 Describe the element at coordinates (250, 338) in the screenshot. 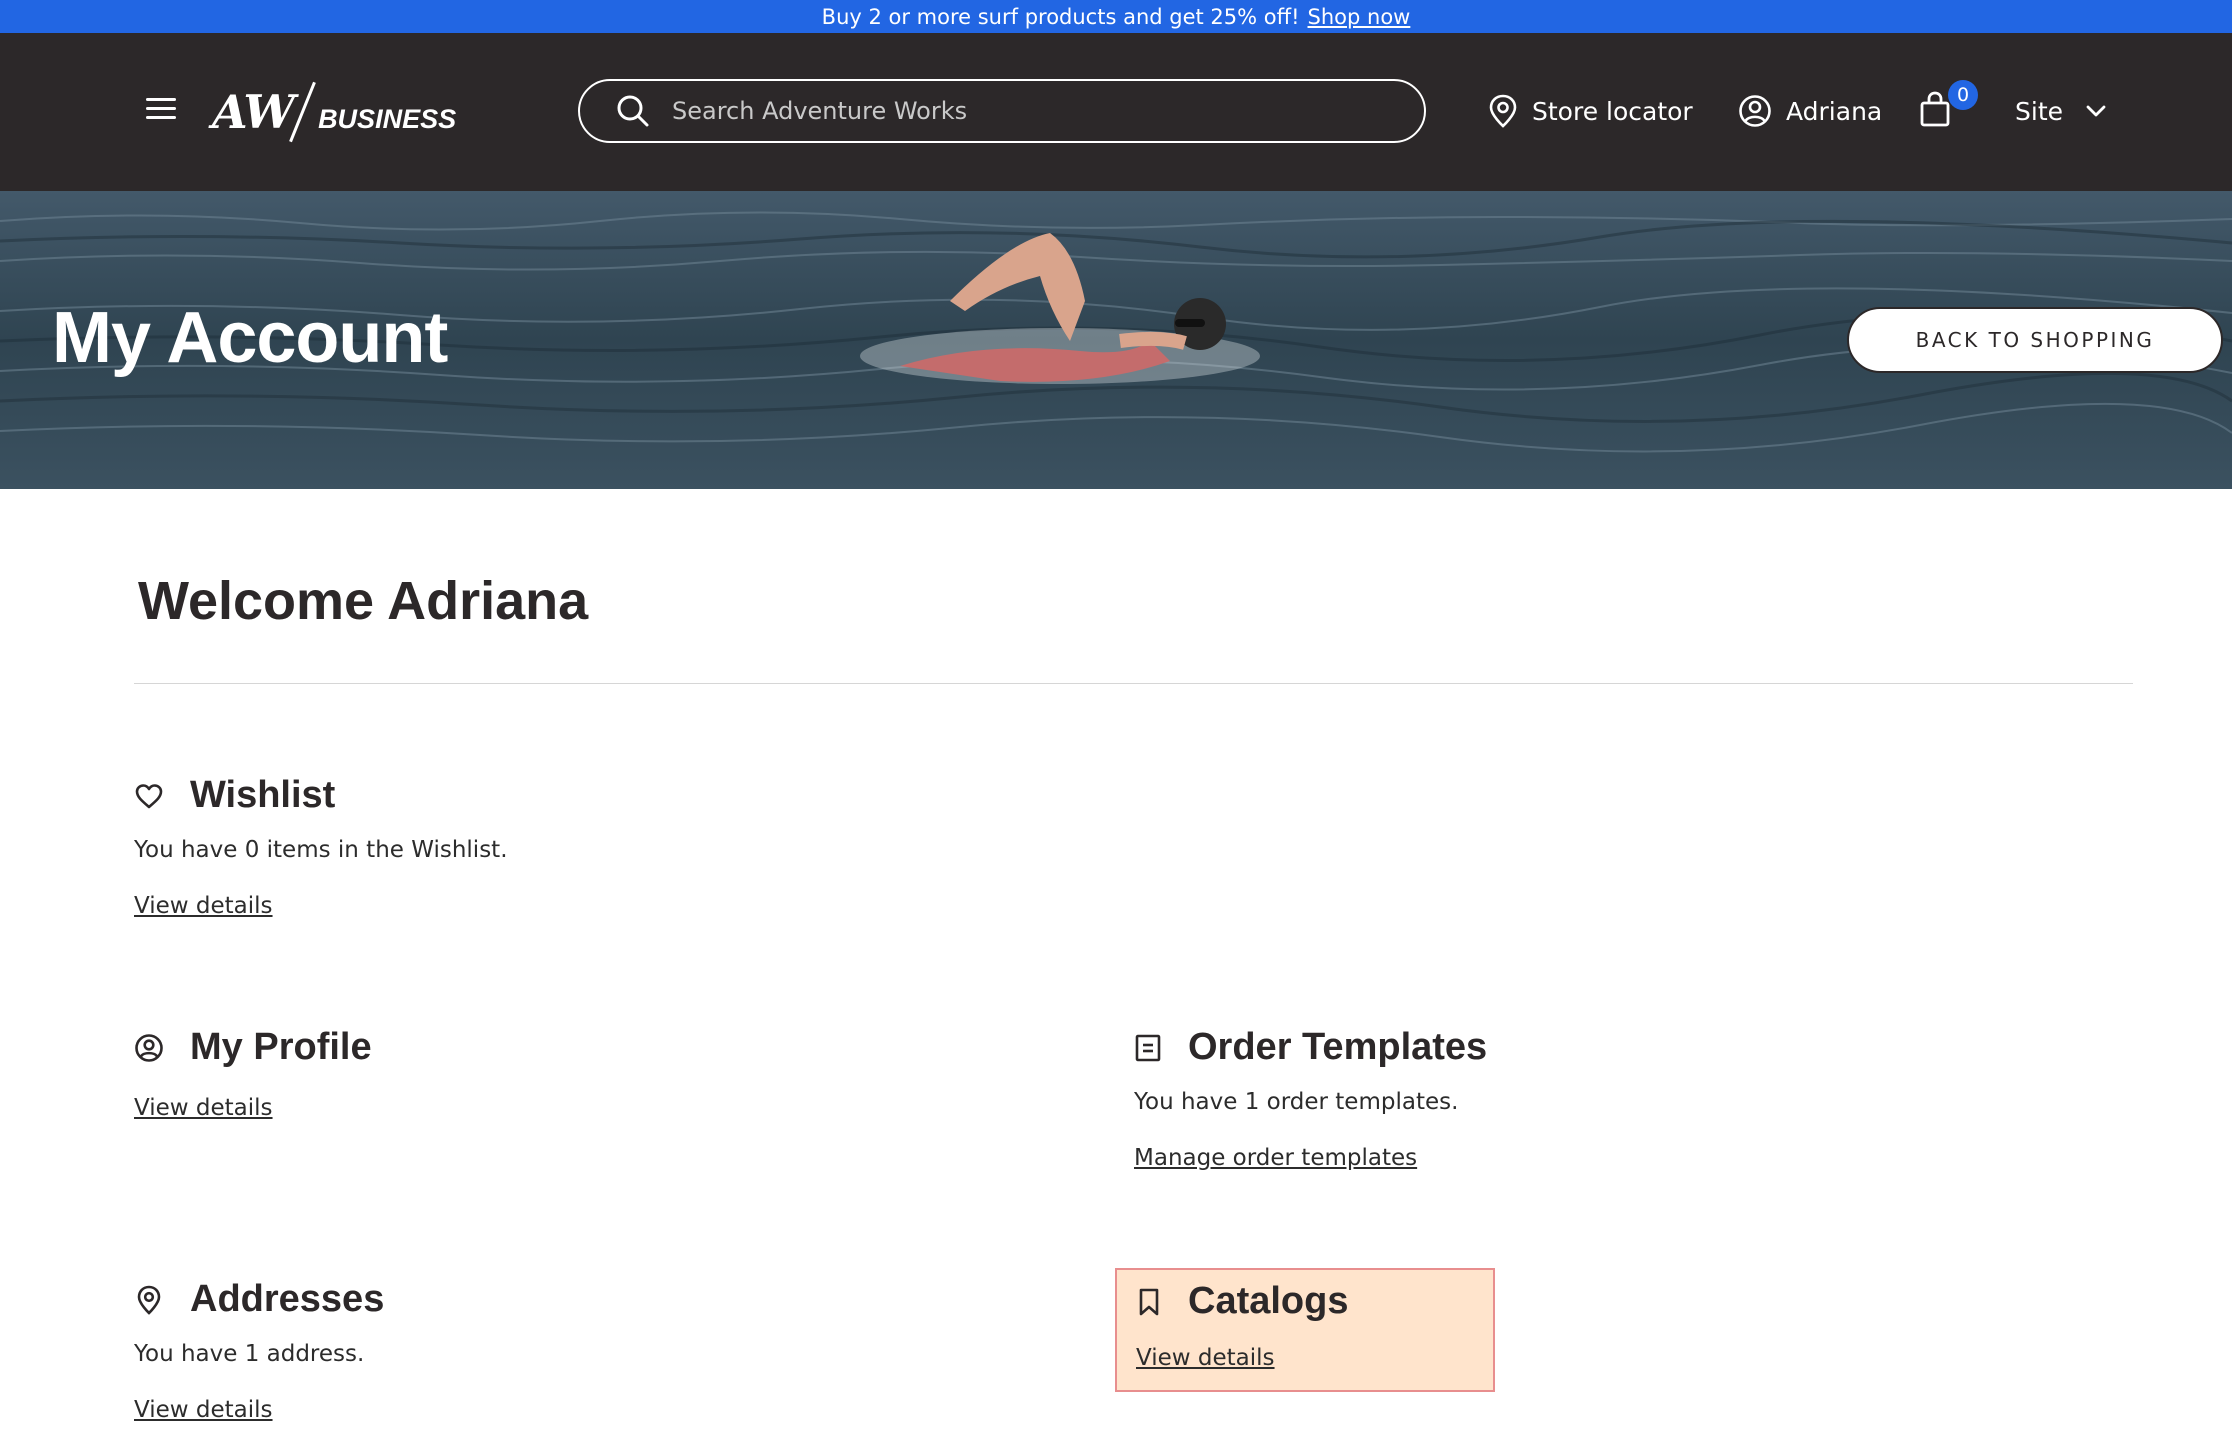

I see `page-title: My Account` at that location.